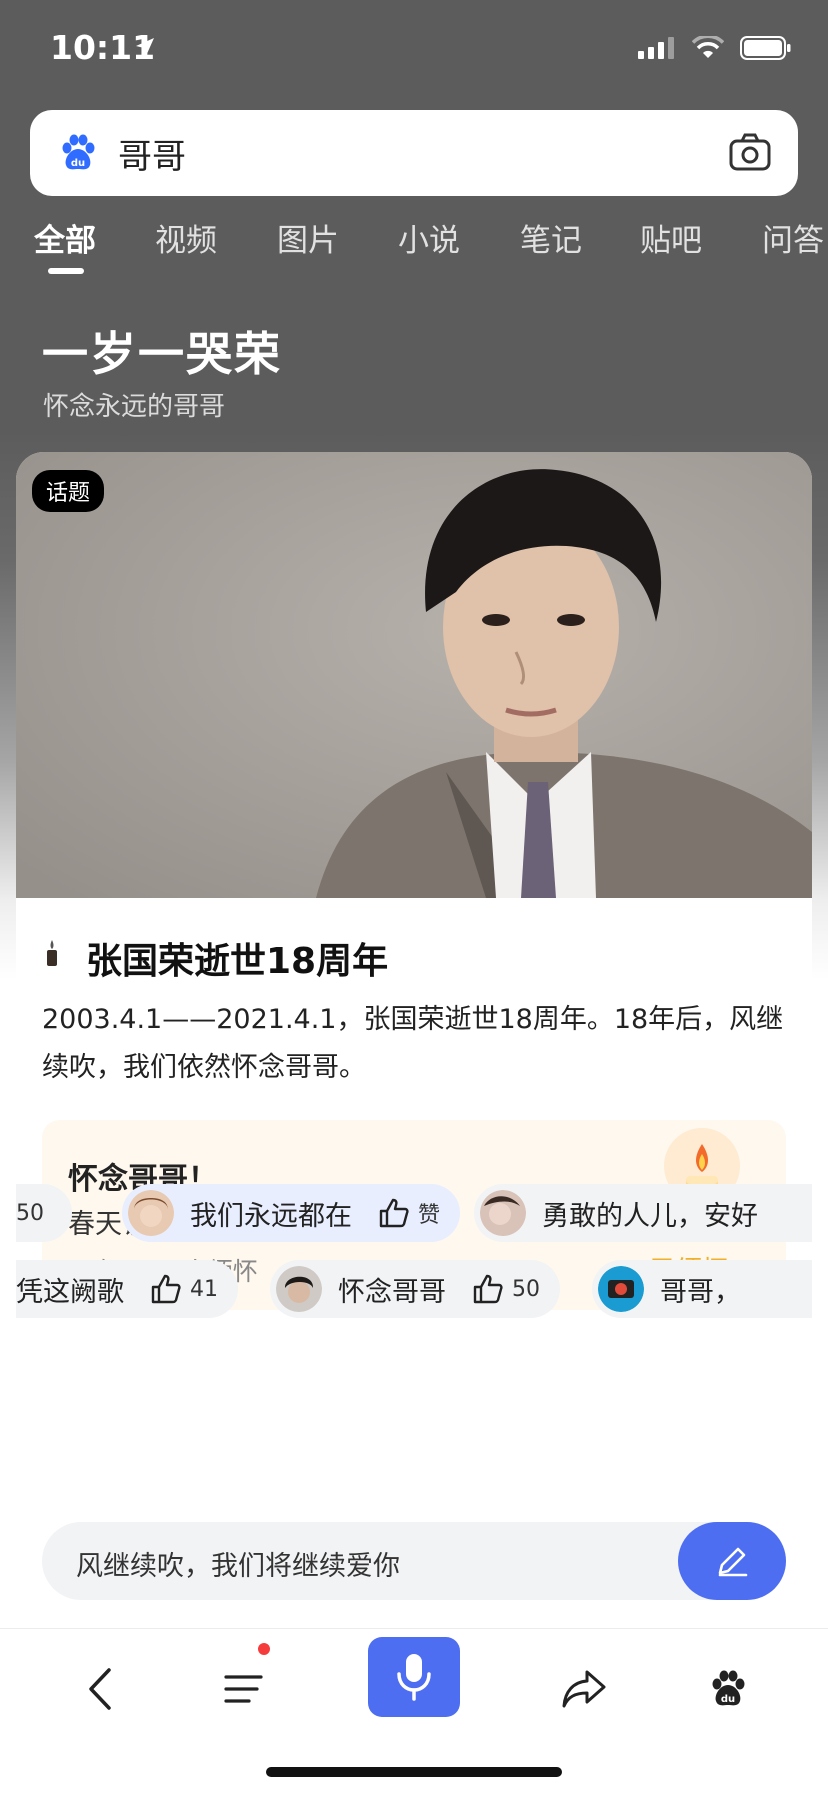 Image resolution: width=828 pixels, height=1793 pixels. I want to click on location-arrow-icon, so click(145, 47).